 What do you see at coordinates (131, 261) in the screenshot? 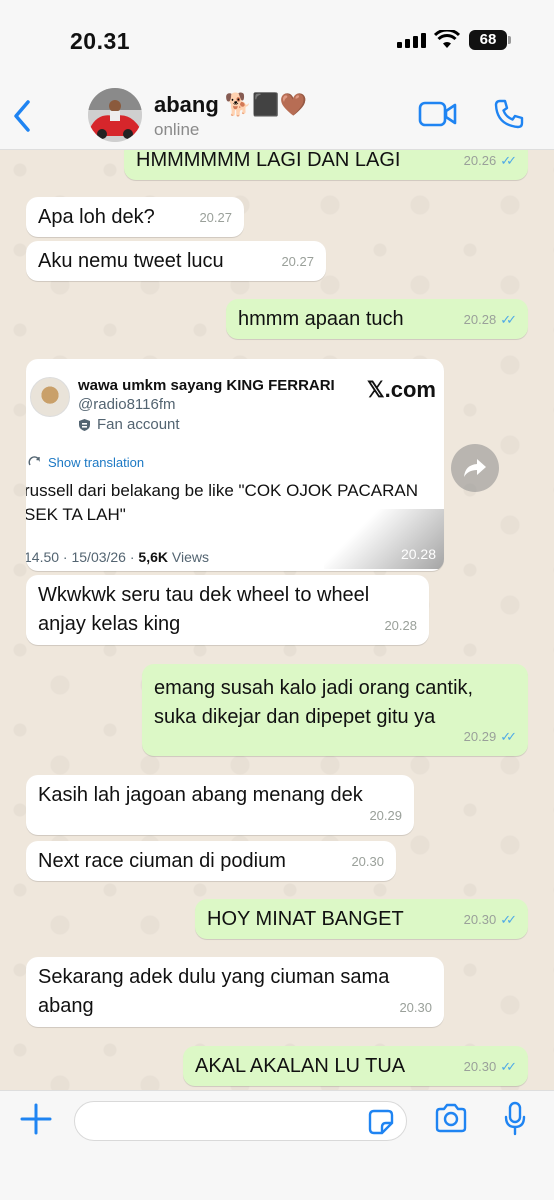
I see `message-text: Aku nemu tweet lucu` at bounding box center [131, 261].